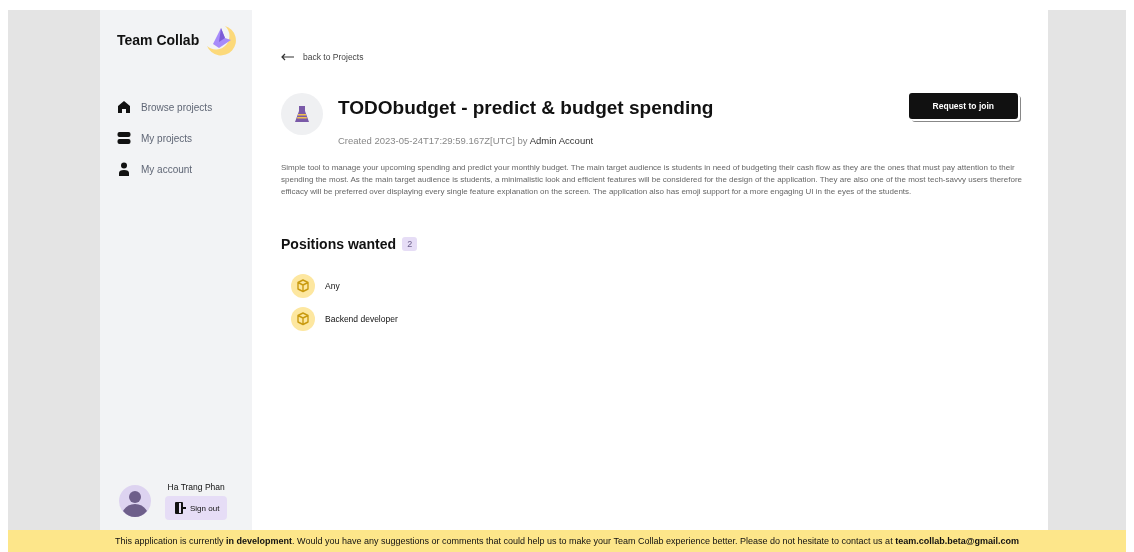 This screenshot has height=552, width=1134. I want to click on nav-link: My projects, so click(184, 138).